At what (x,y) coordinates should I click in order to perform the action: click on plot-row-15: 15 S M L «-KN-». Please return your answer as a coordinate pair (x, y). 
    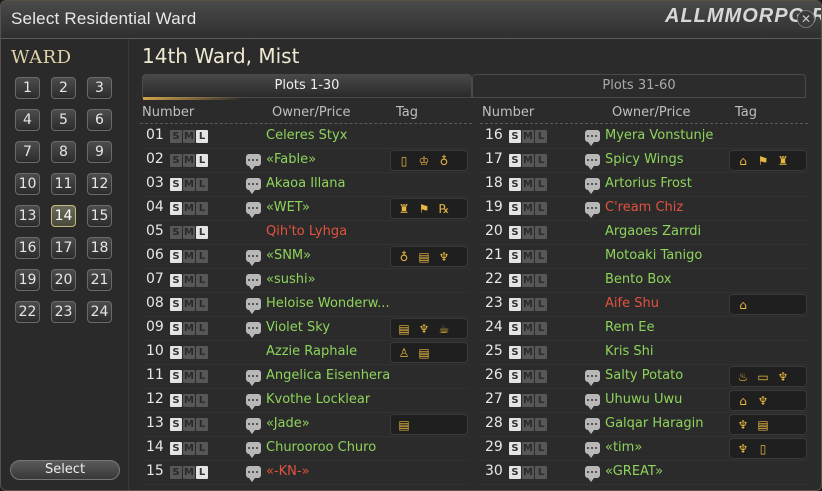
    Looking at the image, I should click on (305, 473).